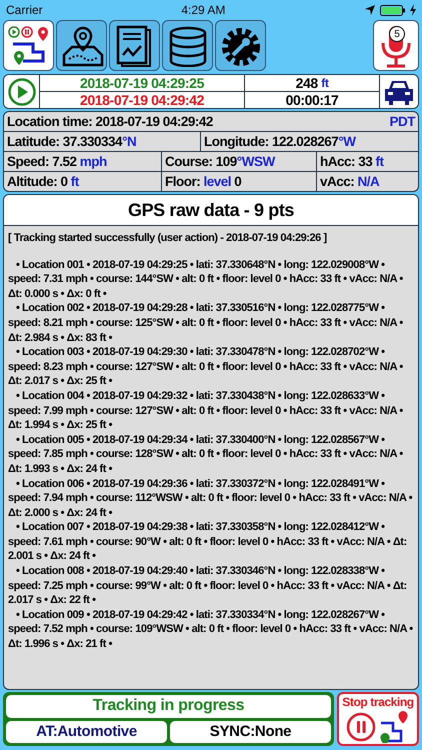  I want to click on timezone-label: PDT, so click(402, 121).